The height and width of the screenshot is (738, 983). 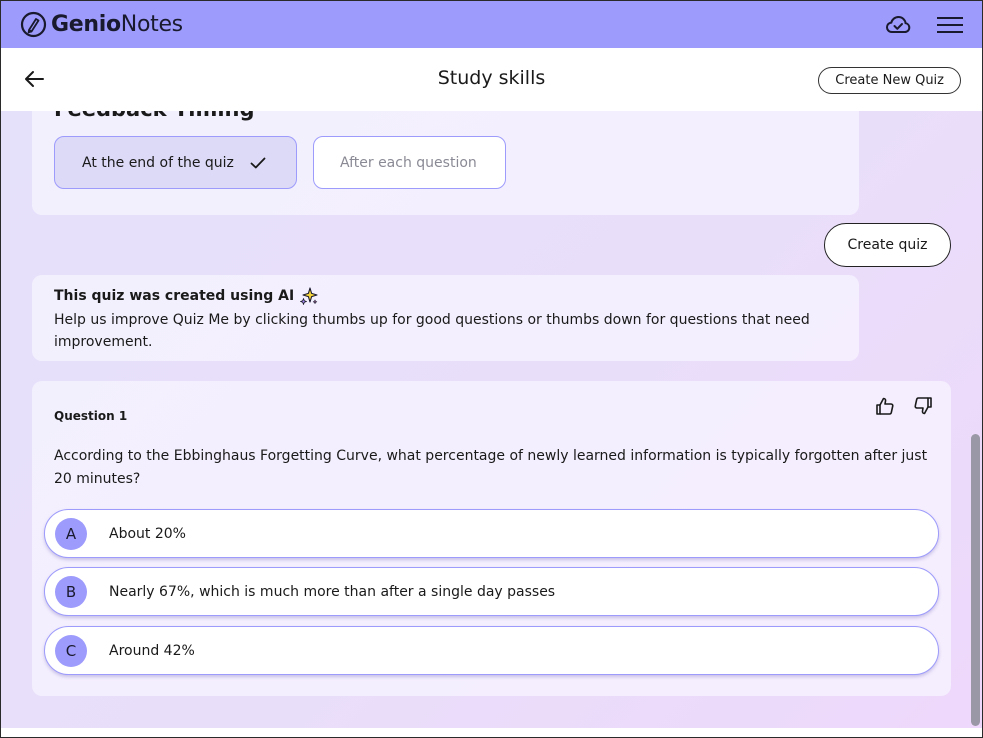 What do you see at coordinates (117, 24) in the screenshot?
I see `logo-text: GenioNotes` at bounding box center [117, 24].